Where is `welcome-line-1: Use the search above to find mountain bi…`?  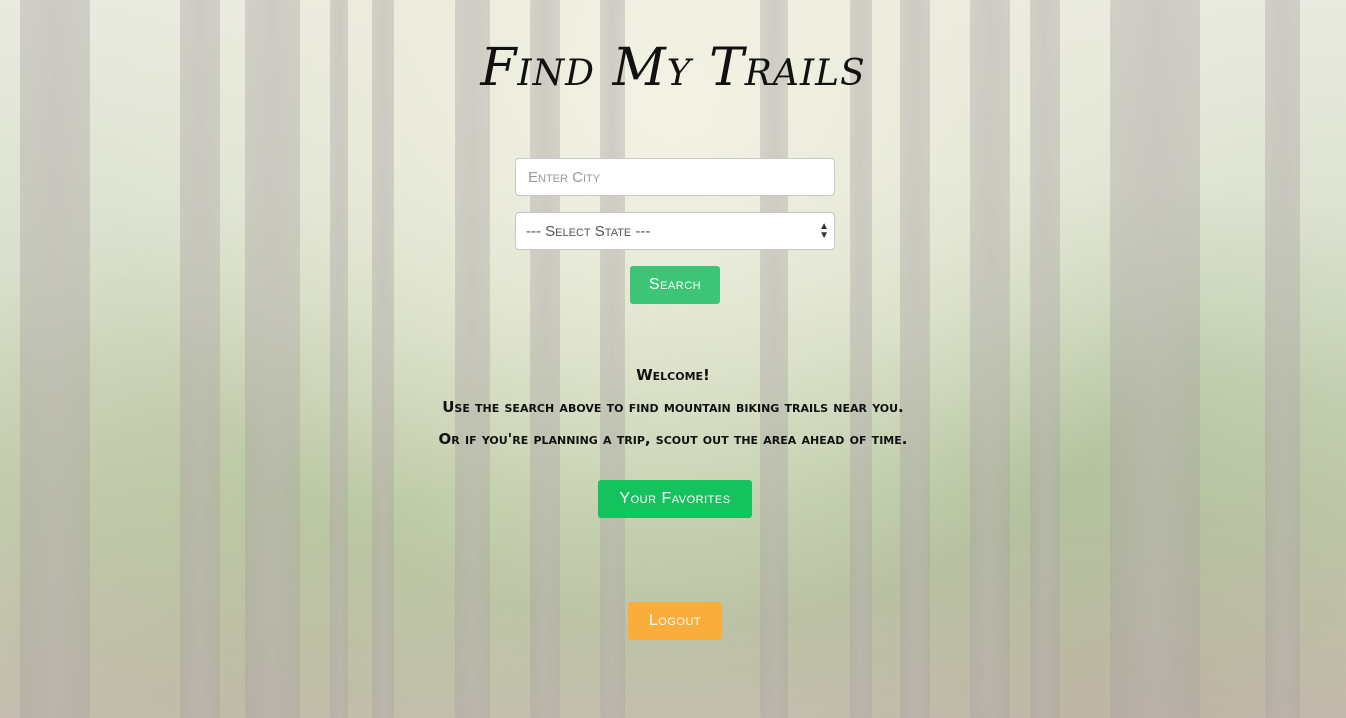
welcome-line-1: Use the search above to find mountain bi… is located at coordinates (673, 407).